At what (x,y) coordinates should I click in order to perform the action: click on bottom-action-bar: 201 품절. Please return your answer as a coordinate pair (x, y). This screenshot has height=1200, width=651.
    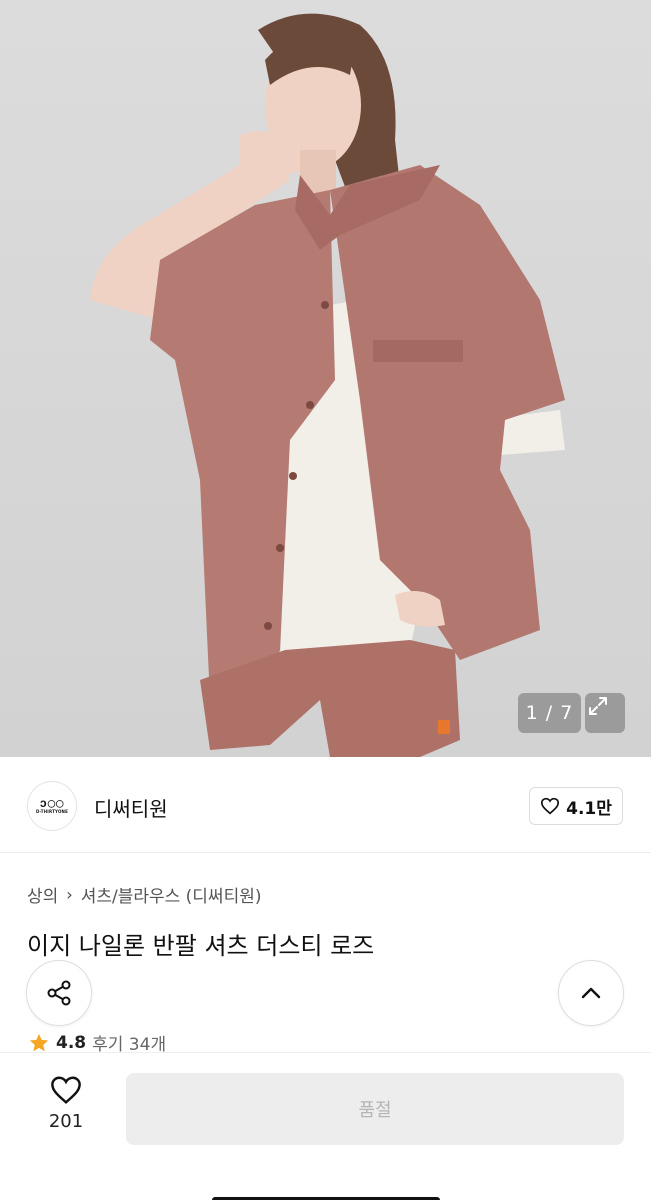
    Looking at the image, I should click on (325, 1126).